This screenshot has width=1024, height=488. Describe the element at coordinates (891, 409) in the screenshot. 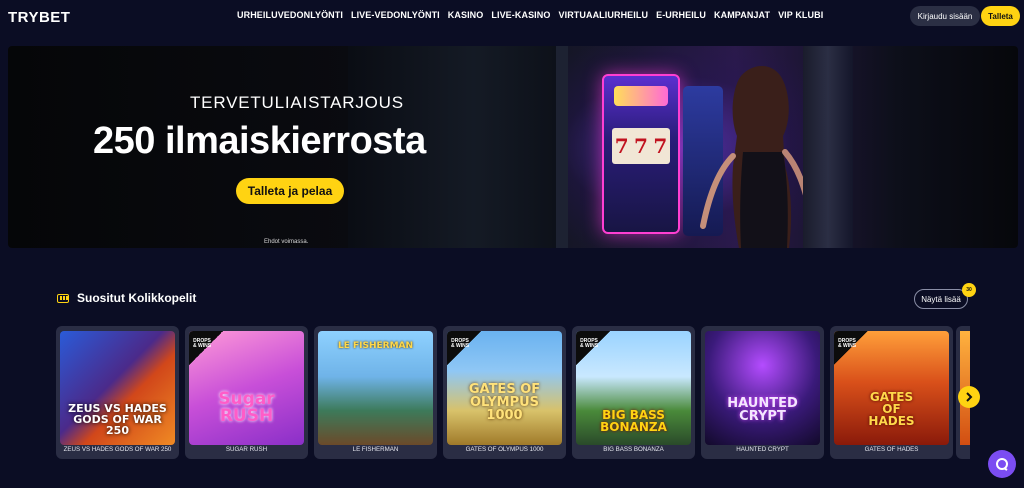

I see `game-art-title: GATES OF HADES` at that location.